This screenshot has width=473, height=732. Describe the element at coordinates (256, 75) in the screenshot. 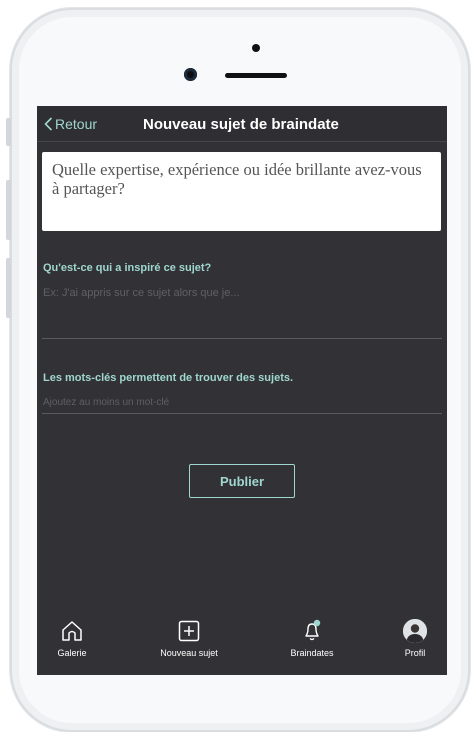

I see `earpiece-speaker` at that location.